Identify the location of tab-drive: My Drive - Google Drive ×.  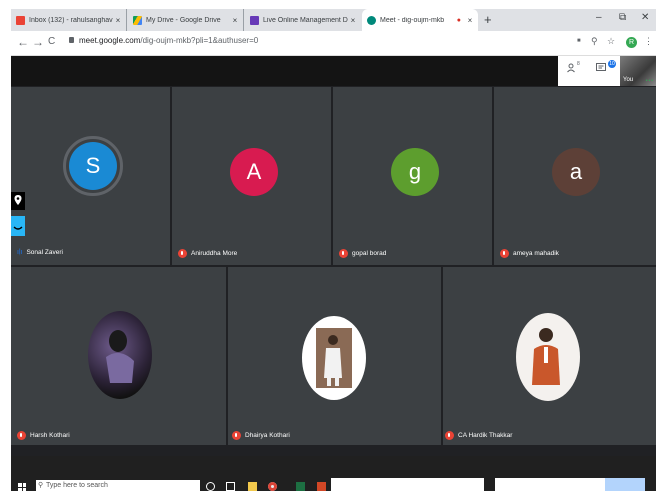
(186, 20).